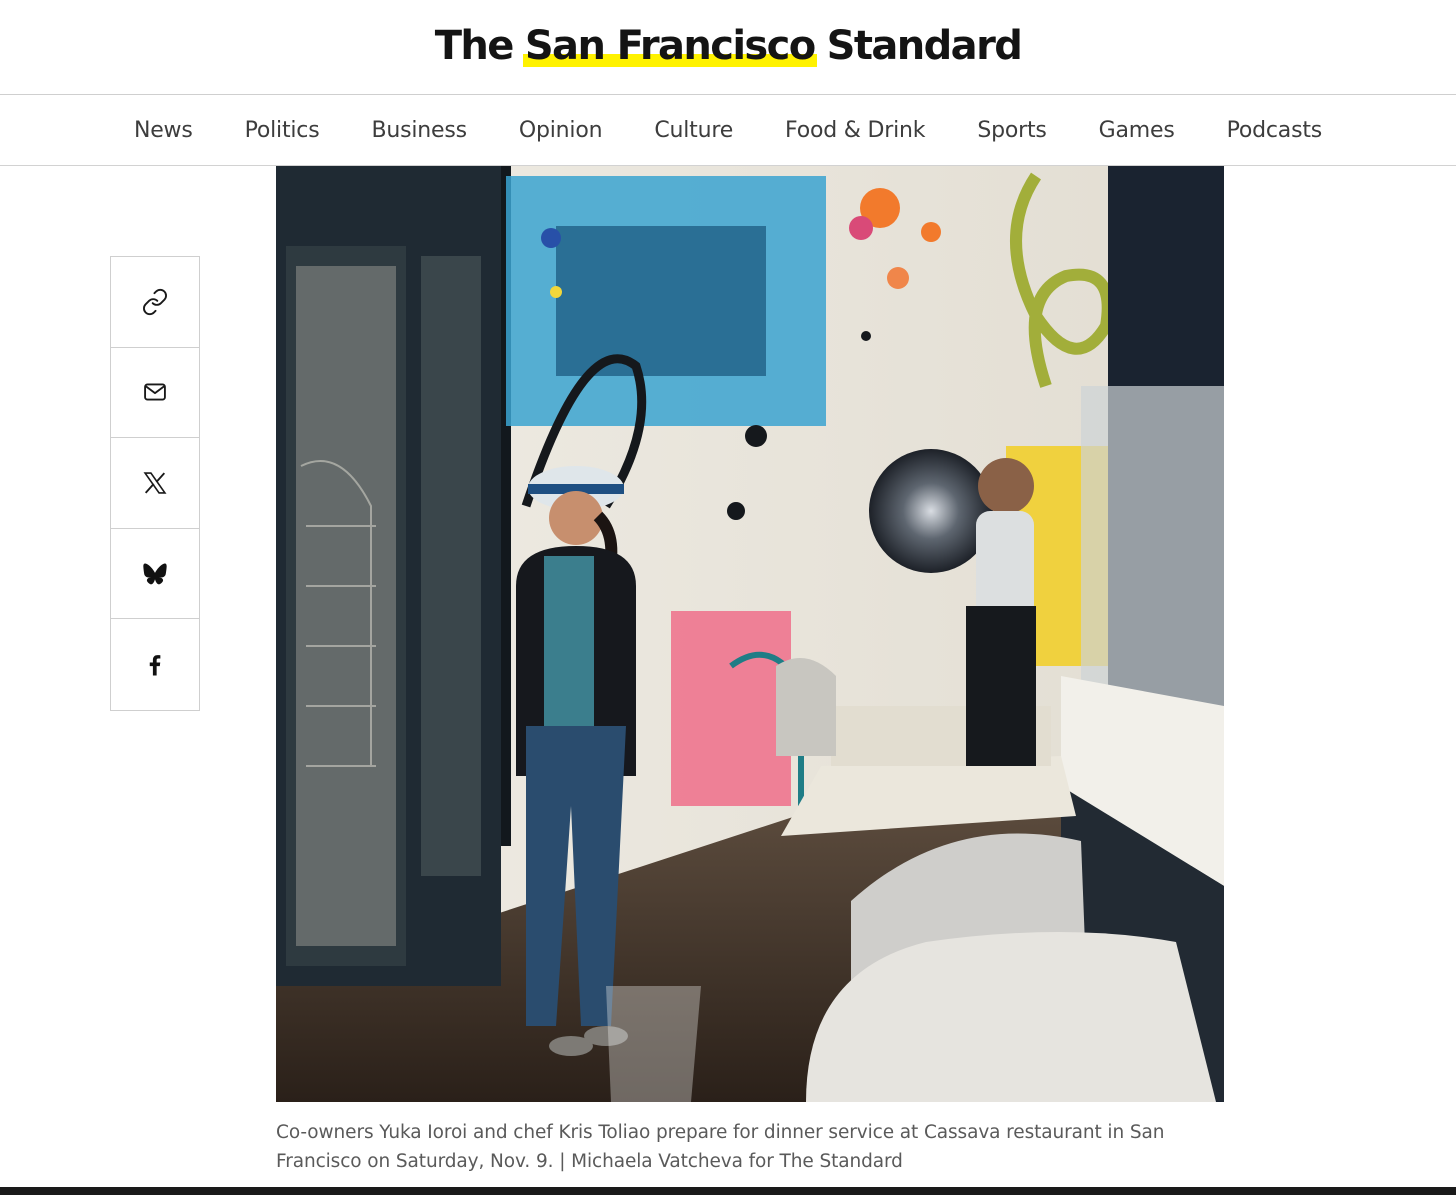  I want to click on logo-the: The, so click(474, 46).